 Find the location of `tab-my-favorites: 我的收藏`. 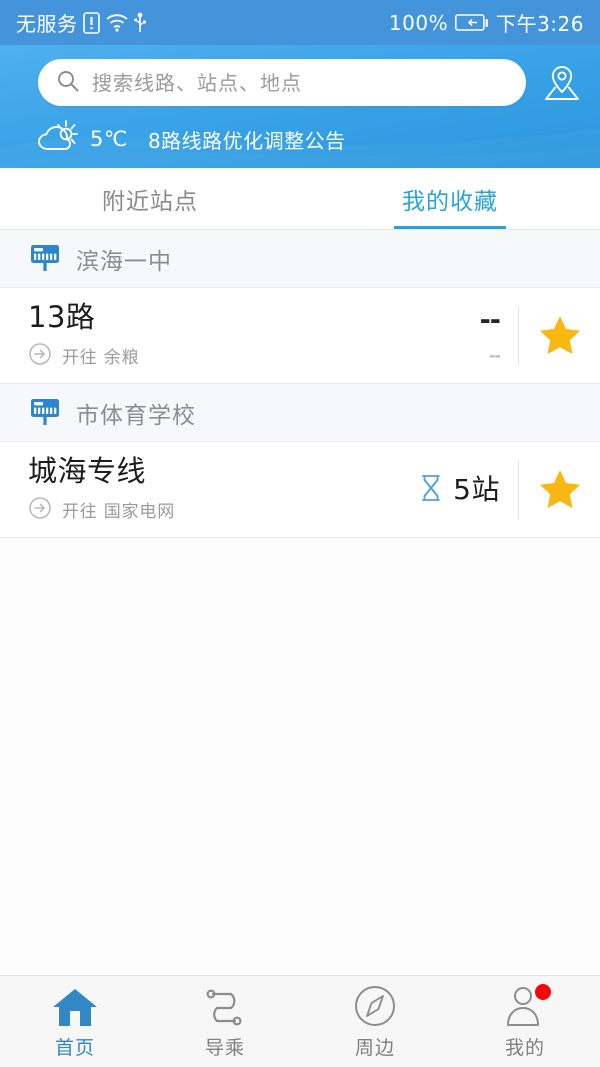

tab-my-favorites: 我的收藏 is located at coordinates (450, 198).